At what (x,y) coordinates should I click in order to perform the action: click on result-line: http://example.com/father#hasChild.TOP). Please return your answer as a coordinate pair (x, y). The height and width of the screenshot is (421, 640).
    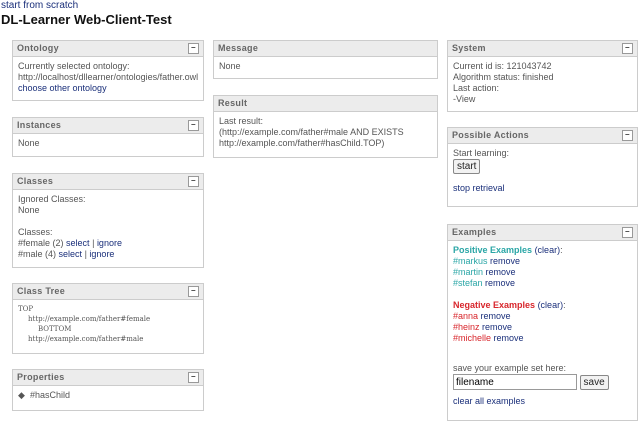
    Looking at the image, I should click on (302, 143).